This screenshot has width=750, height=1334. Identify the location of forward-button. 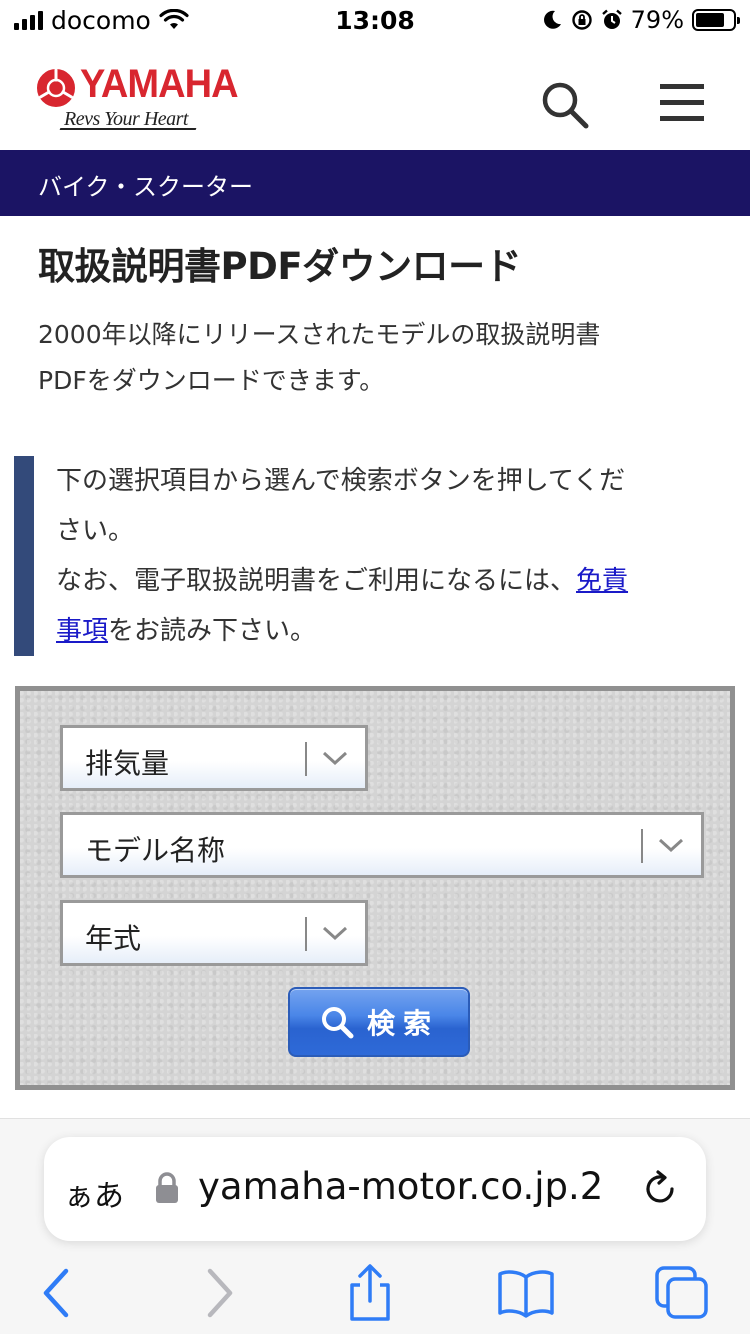
(218, 1293).